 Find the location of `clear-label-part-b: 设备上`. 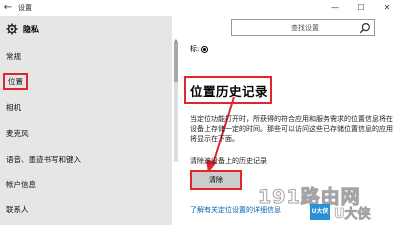

clear-label-part-b: 设备上 is located at coordinates (221, 161).